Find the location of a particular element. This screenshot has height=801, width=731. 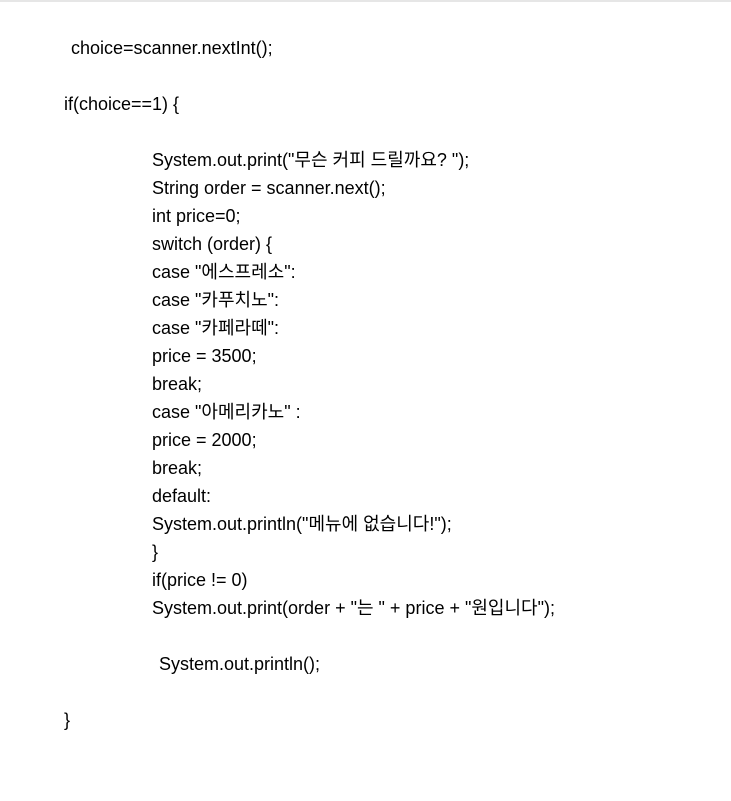

code-line: System.out.println("메뉴에 없습니다!"); is located at coordinates (302, 524).